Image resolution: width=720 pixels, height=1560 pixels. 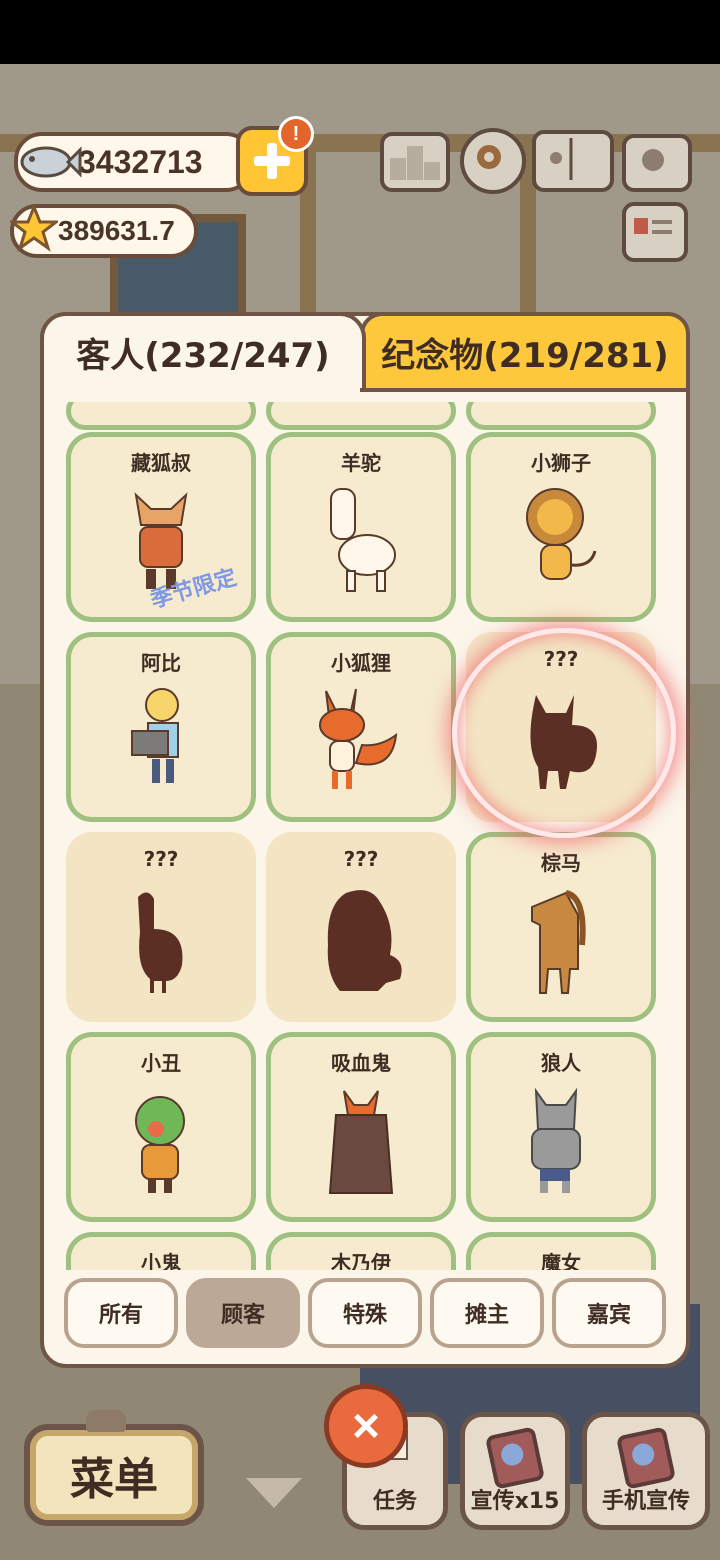 I want to click on guest-name: 木乃伊, so click(x=361, y=1260).